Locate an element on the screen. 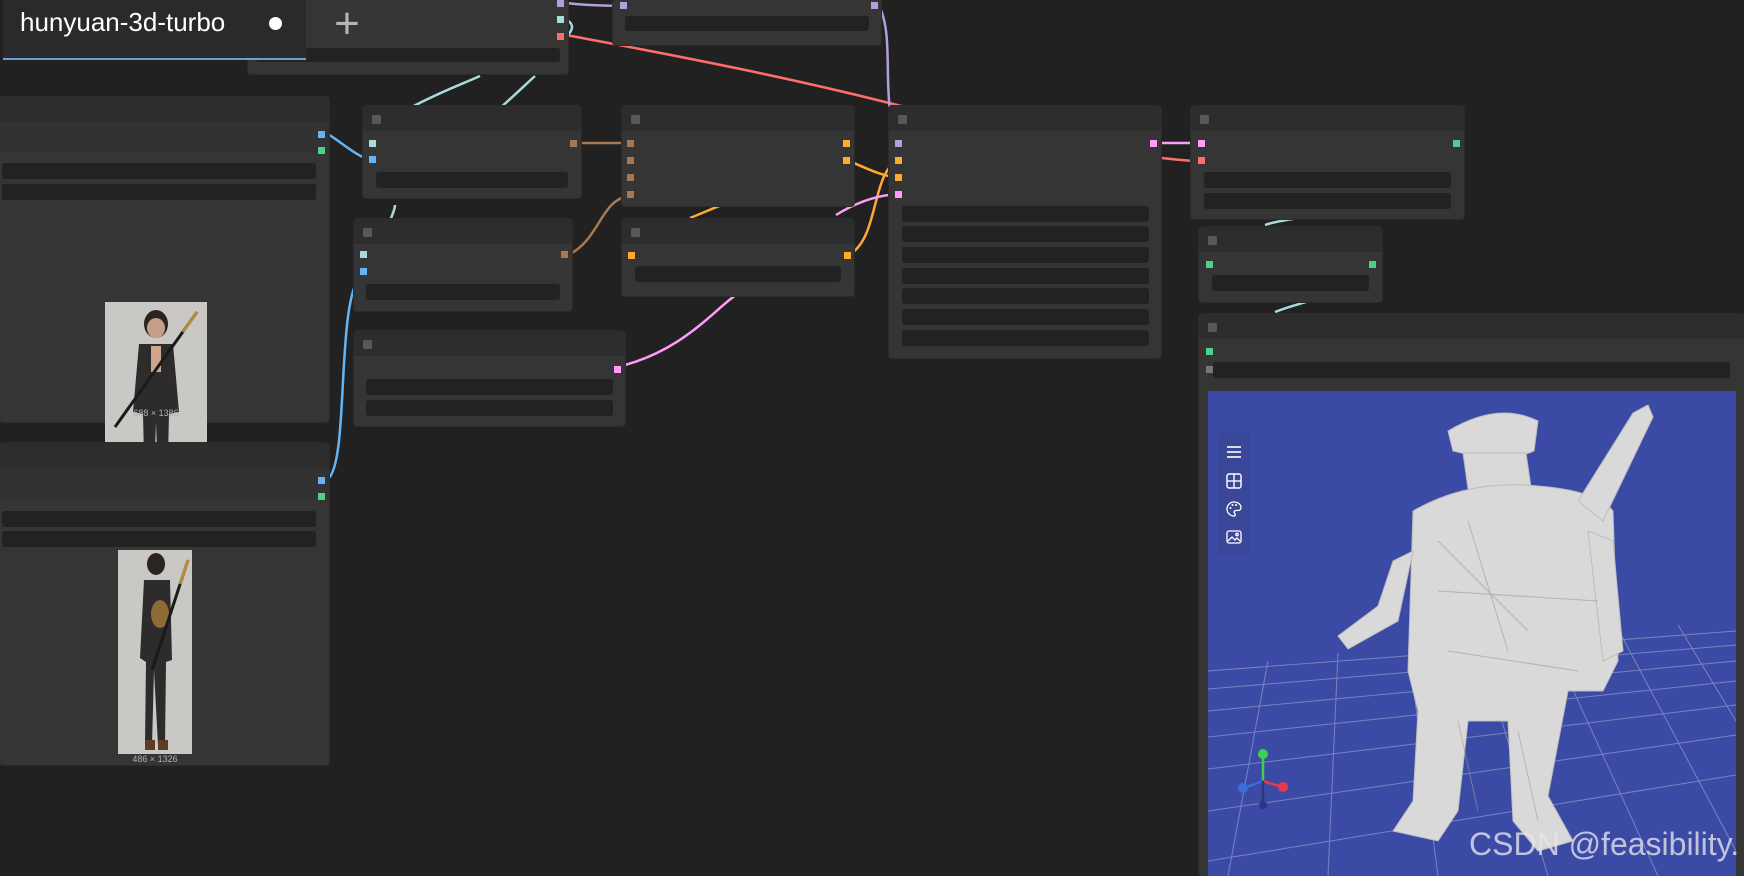  menu-icon is located at coordinates (1234, 452).